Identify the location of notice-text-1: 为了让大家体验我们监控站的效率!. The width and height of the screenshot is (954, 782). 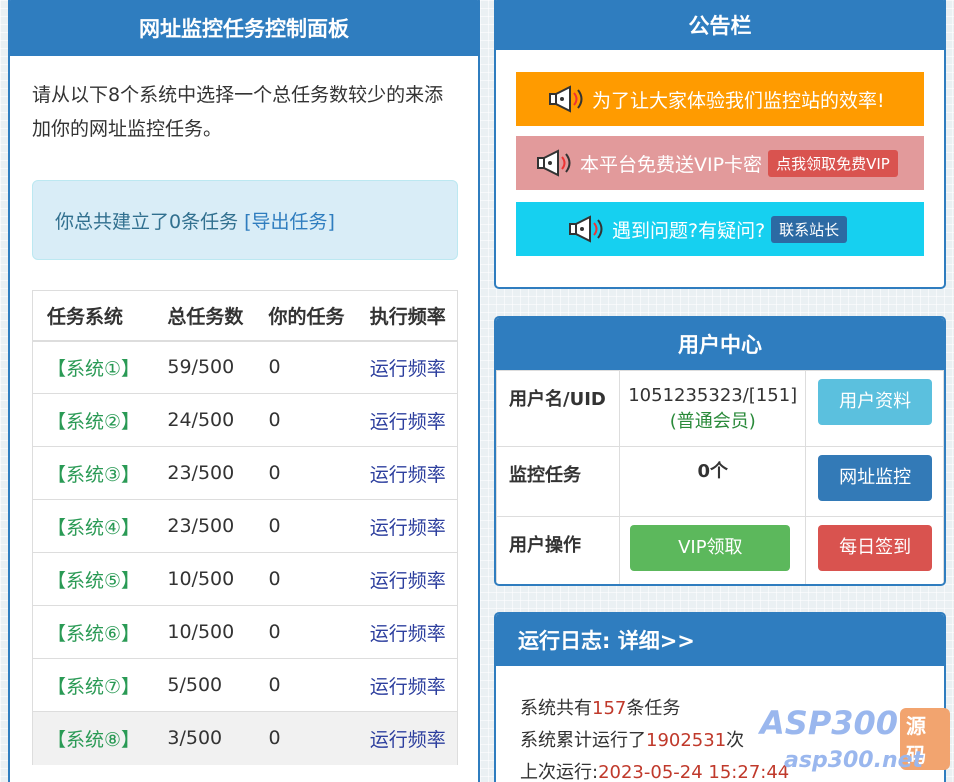
(738, 100).